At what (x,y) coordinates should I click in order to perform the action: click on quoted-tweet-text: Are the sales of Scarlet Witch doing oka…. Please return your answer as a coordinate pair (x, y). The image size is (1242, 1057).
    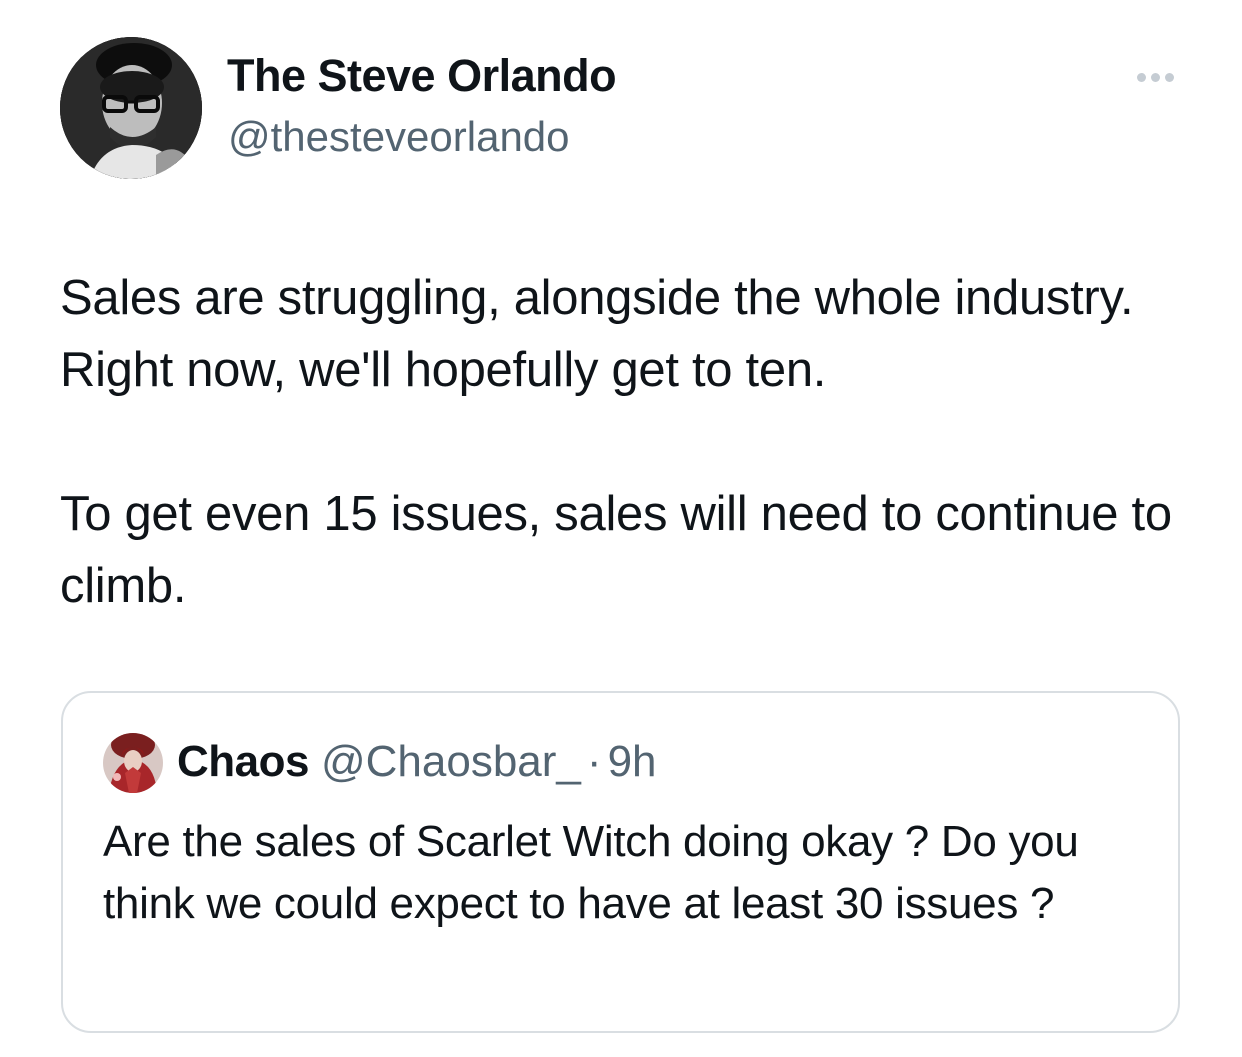
    Looking at the image, I should click on (591, 872).